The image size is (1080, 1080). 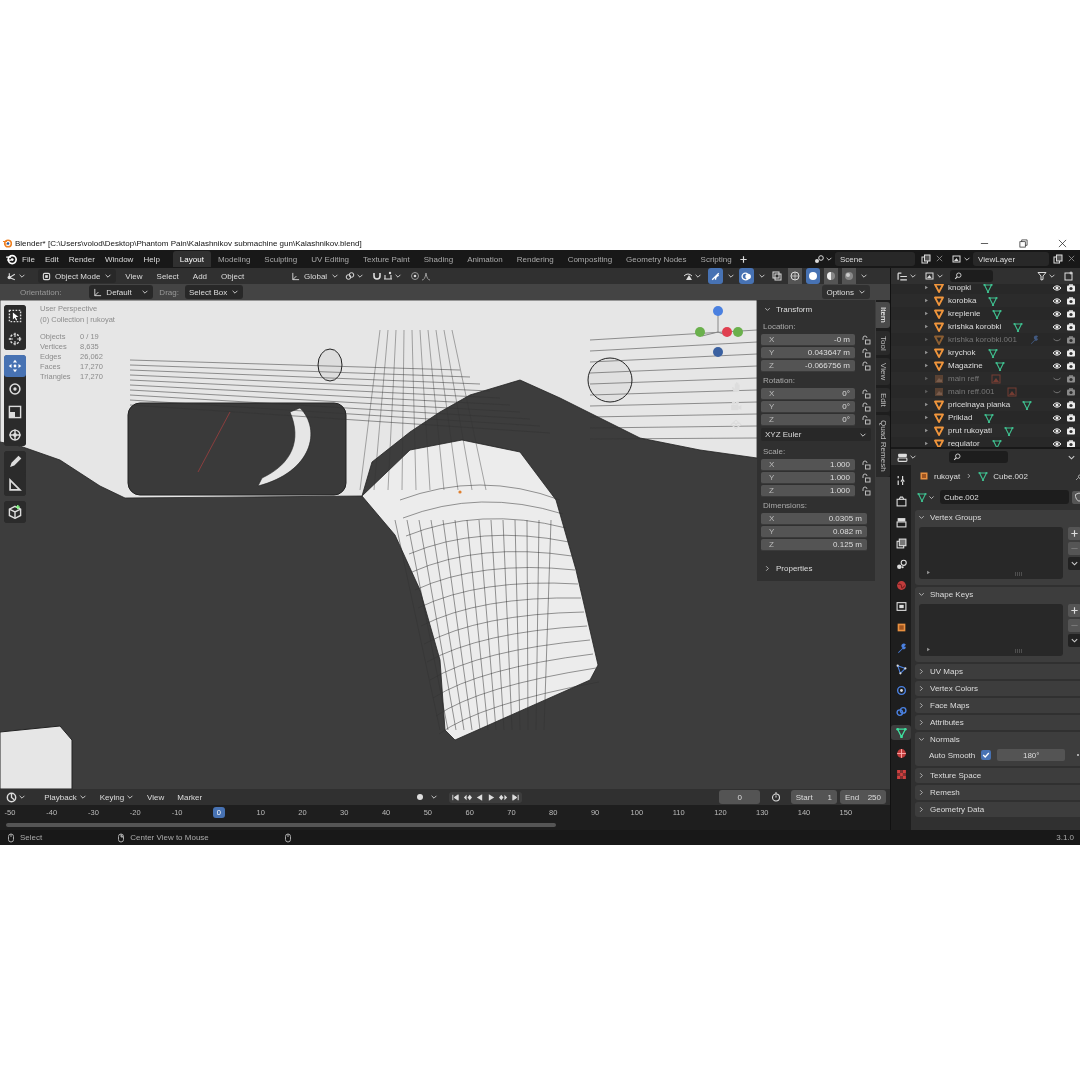 What do you see at coordinates (189, 243) in the screenshot?
I see `window-title: Blender* [C:\Users\volod\Desktop\Phantom Pain\Kalashnikov submachine gun\Kalashnikov.blend]` at bounding box center [189, 243].